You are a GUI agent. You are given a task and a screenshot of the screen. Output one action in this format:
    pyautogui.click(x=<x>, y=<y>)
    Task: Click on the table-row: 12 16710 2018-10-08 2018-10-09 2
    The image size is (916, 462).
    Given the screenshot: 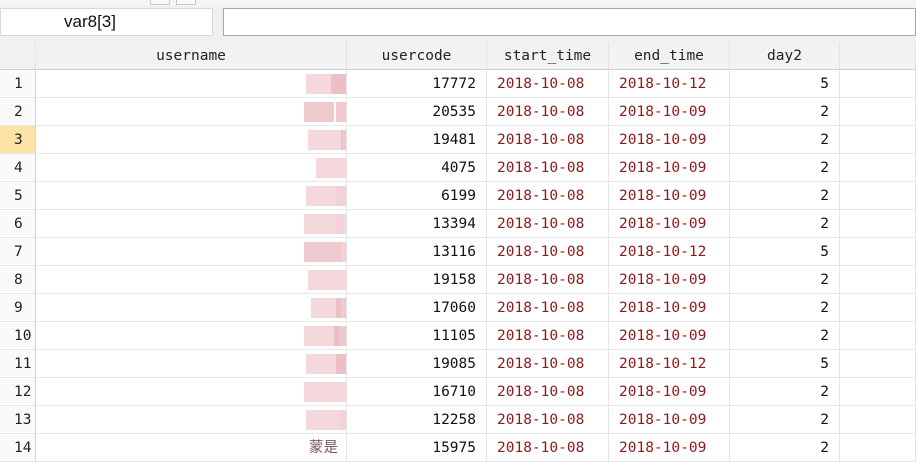 What is the action you would take?
    pyautogui.click(x=458, y=392)
    